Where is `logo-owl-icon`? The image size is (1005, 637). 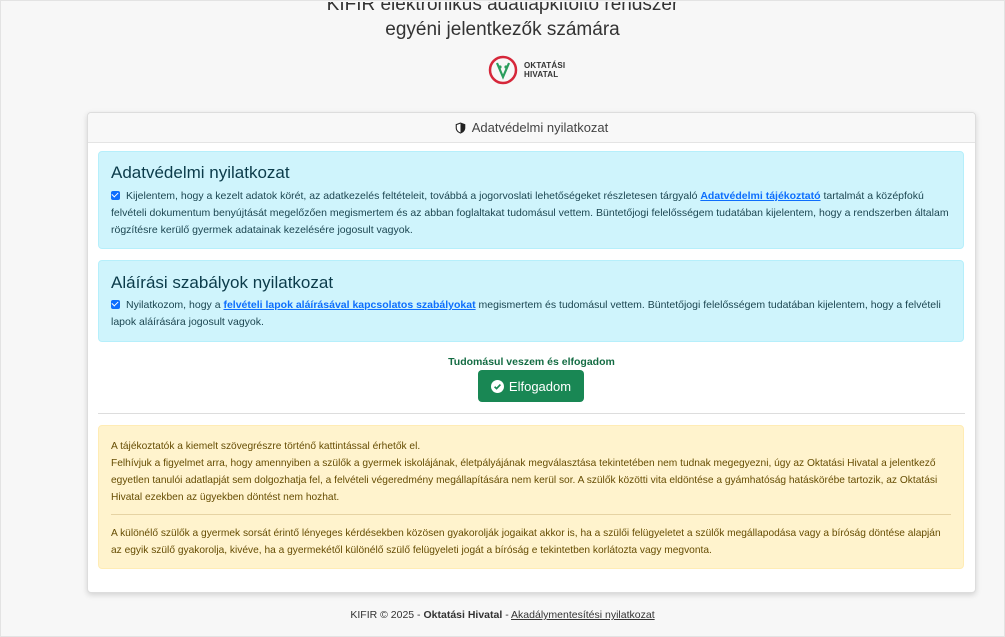
logo-owl-icon is located at coordinates (503, 70).